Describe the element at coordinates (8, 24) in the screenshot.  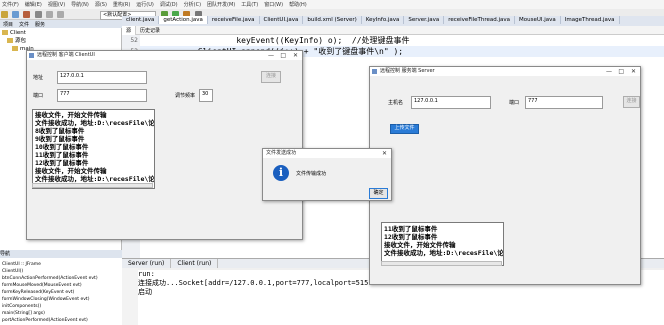
I see `left-panel-tab: 项目` at that location.